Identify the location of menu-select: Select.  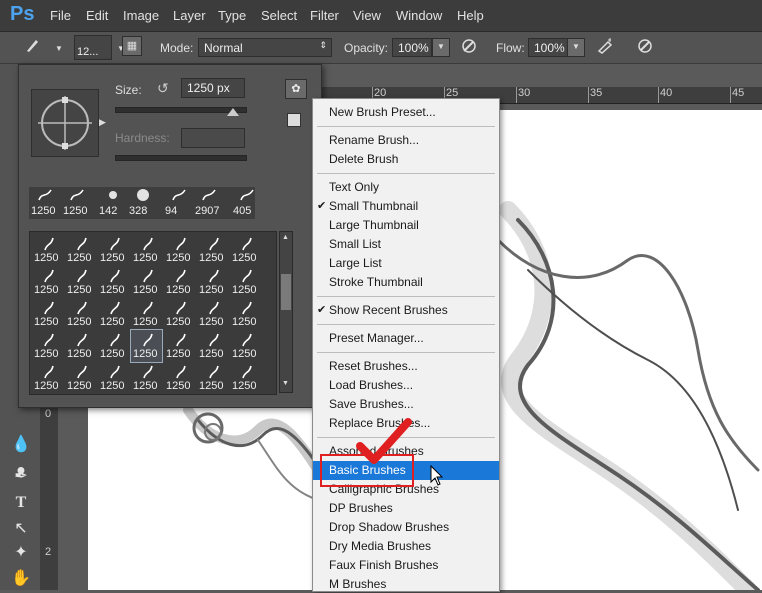
(279, 15).